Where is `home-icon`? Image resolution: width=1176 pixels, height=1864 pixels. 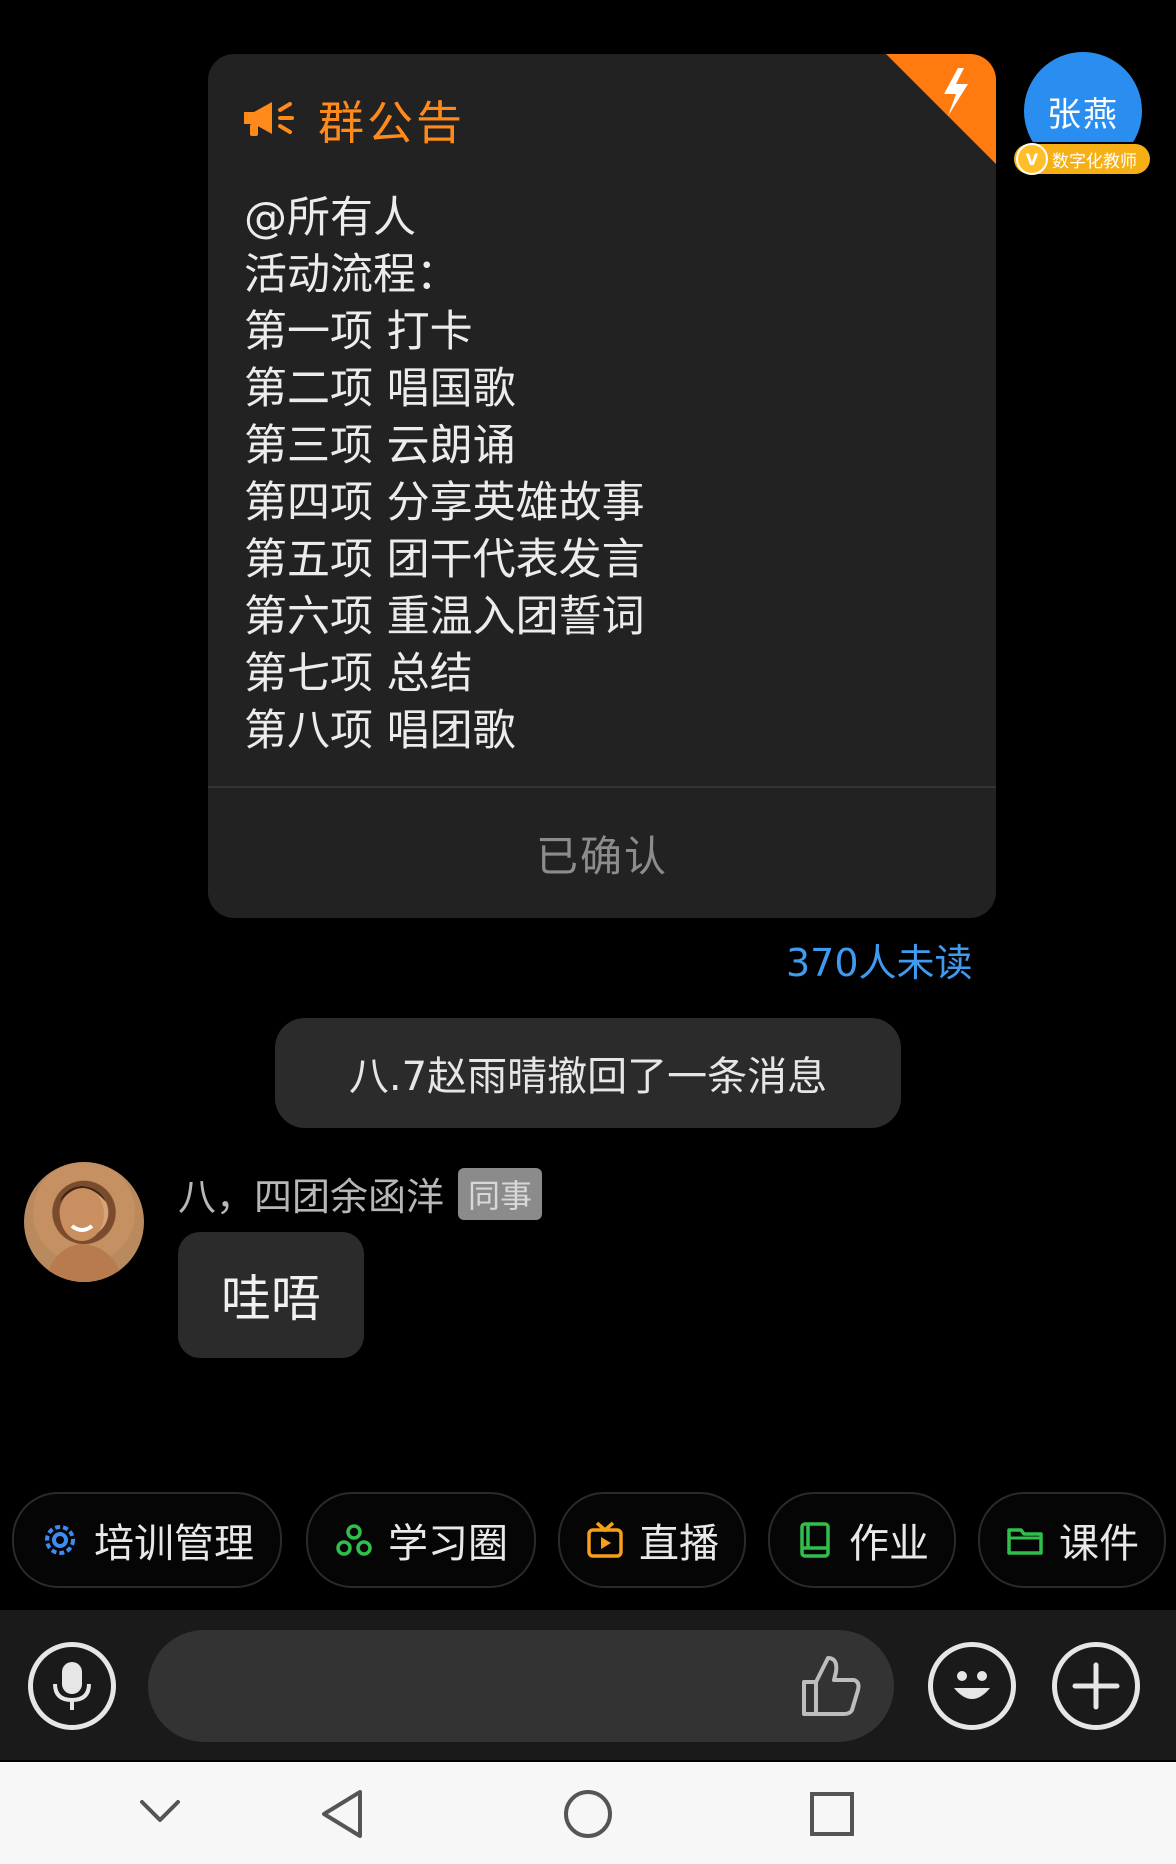 home-icon is located at coordinates (588, 1814).